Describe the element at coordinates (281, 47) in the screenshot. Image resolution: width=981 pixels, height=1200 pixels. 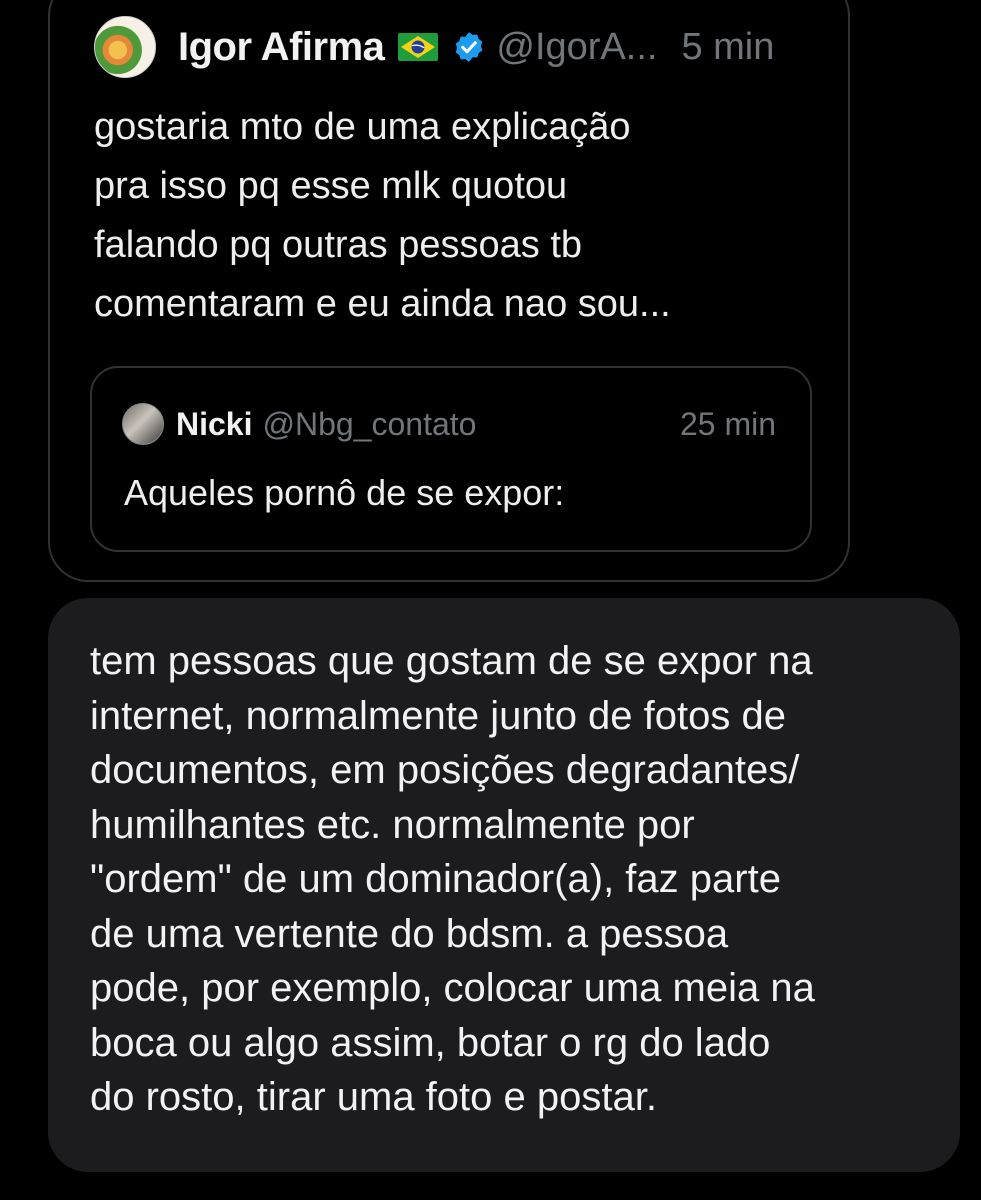
I see `display-name: Igor Afirma` at that location.